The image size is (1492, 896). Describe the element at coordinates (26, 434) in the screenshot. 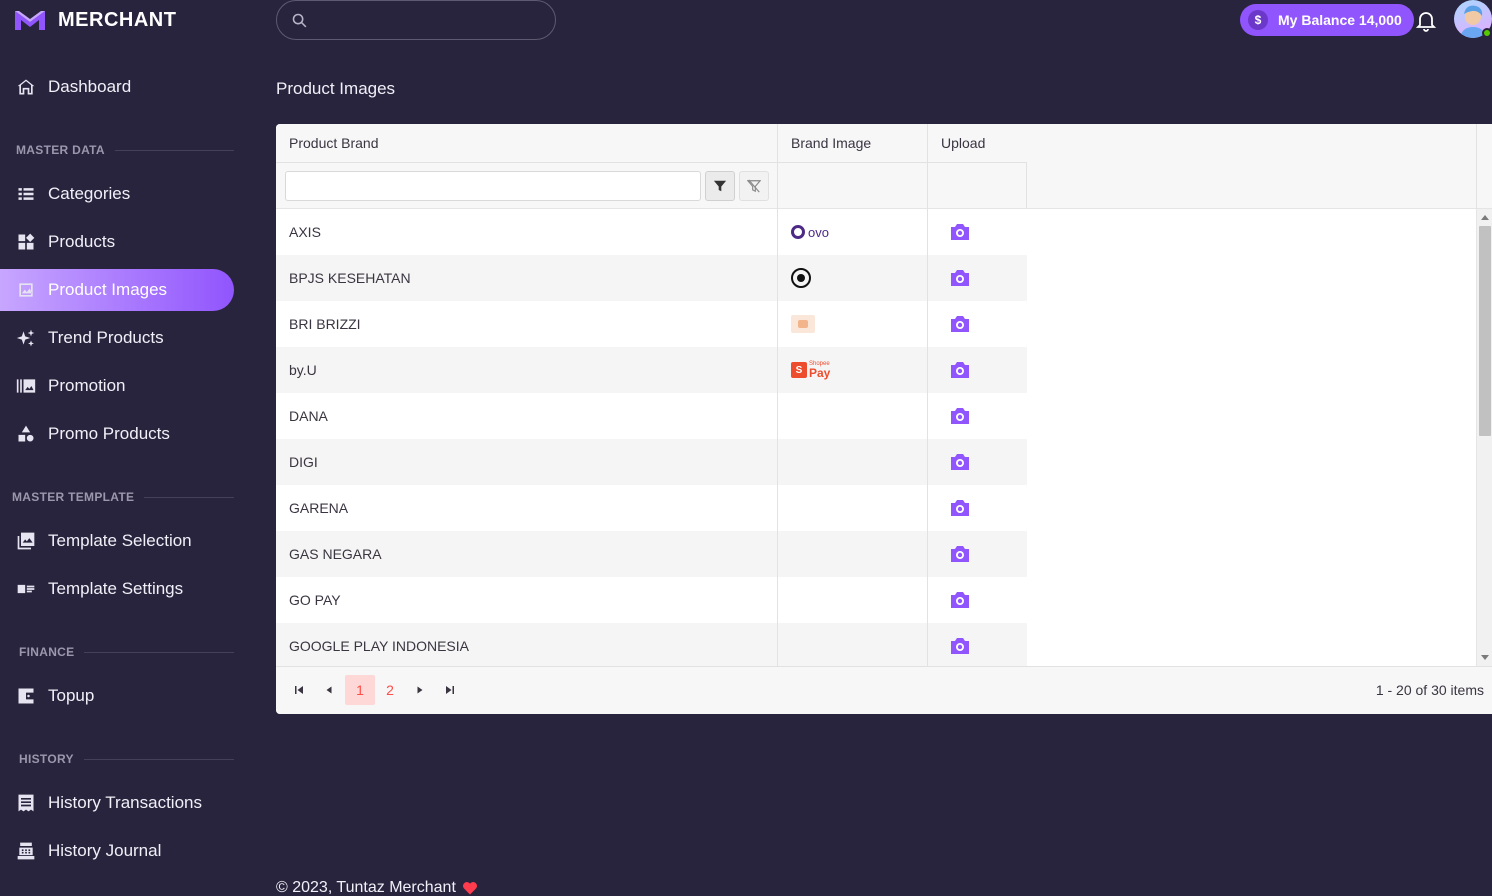

I see `shapes-icon` at that location.